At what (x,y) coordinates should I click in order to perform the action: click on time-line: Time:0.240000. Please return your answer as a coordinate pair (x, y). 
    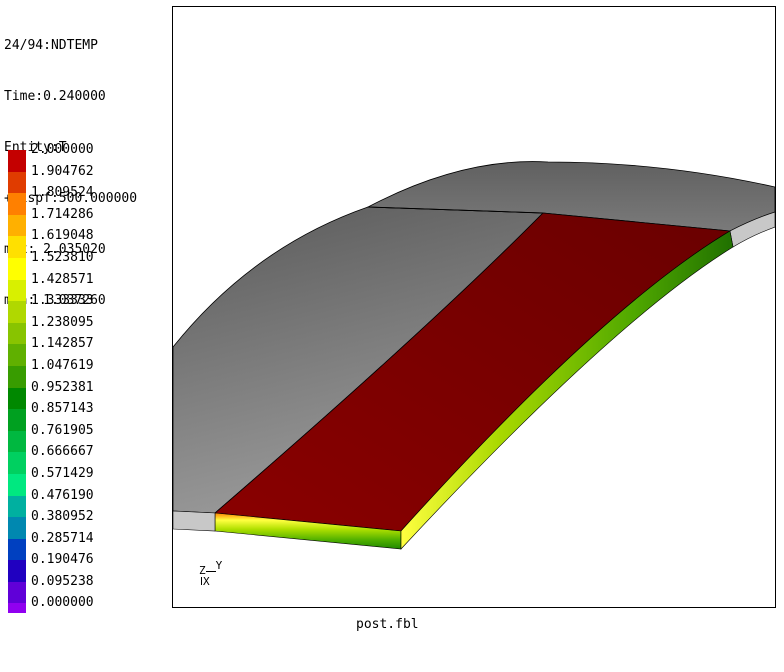
    Looking at the image, I should click on (55, 96).